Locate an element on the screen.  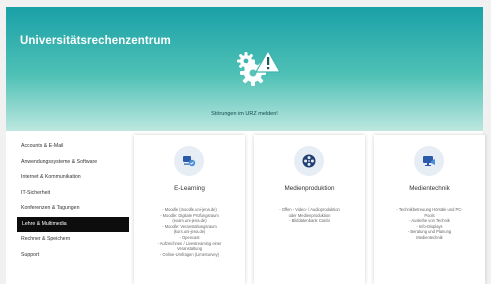
list-item: Medientechnik is located at coordinates (429, 238).